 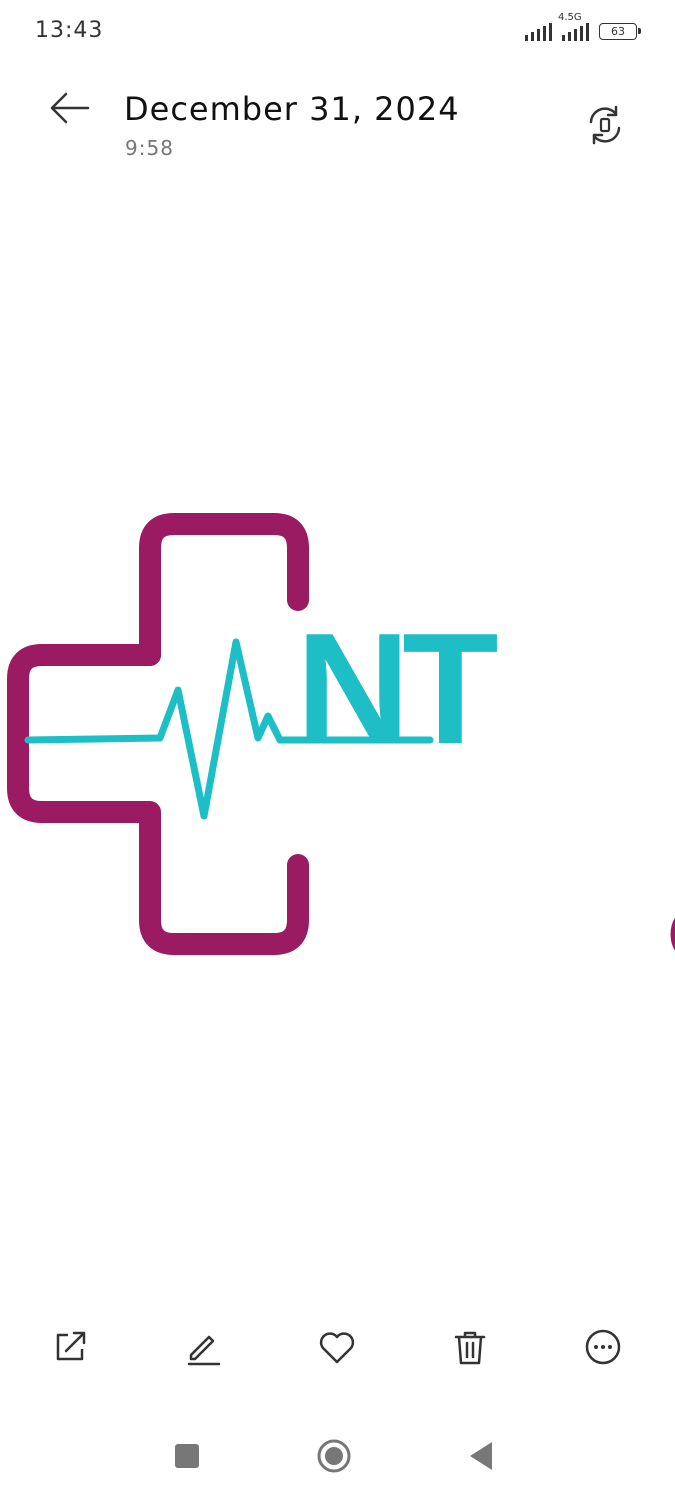 What do you see at coordinates (396, 689) in the screenshot?
I see `logo-nt-text: NT` at bounding box center [396, 689].